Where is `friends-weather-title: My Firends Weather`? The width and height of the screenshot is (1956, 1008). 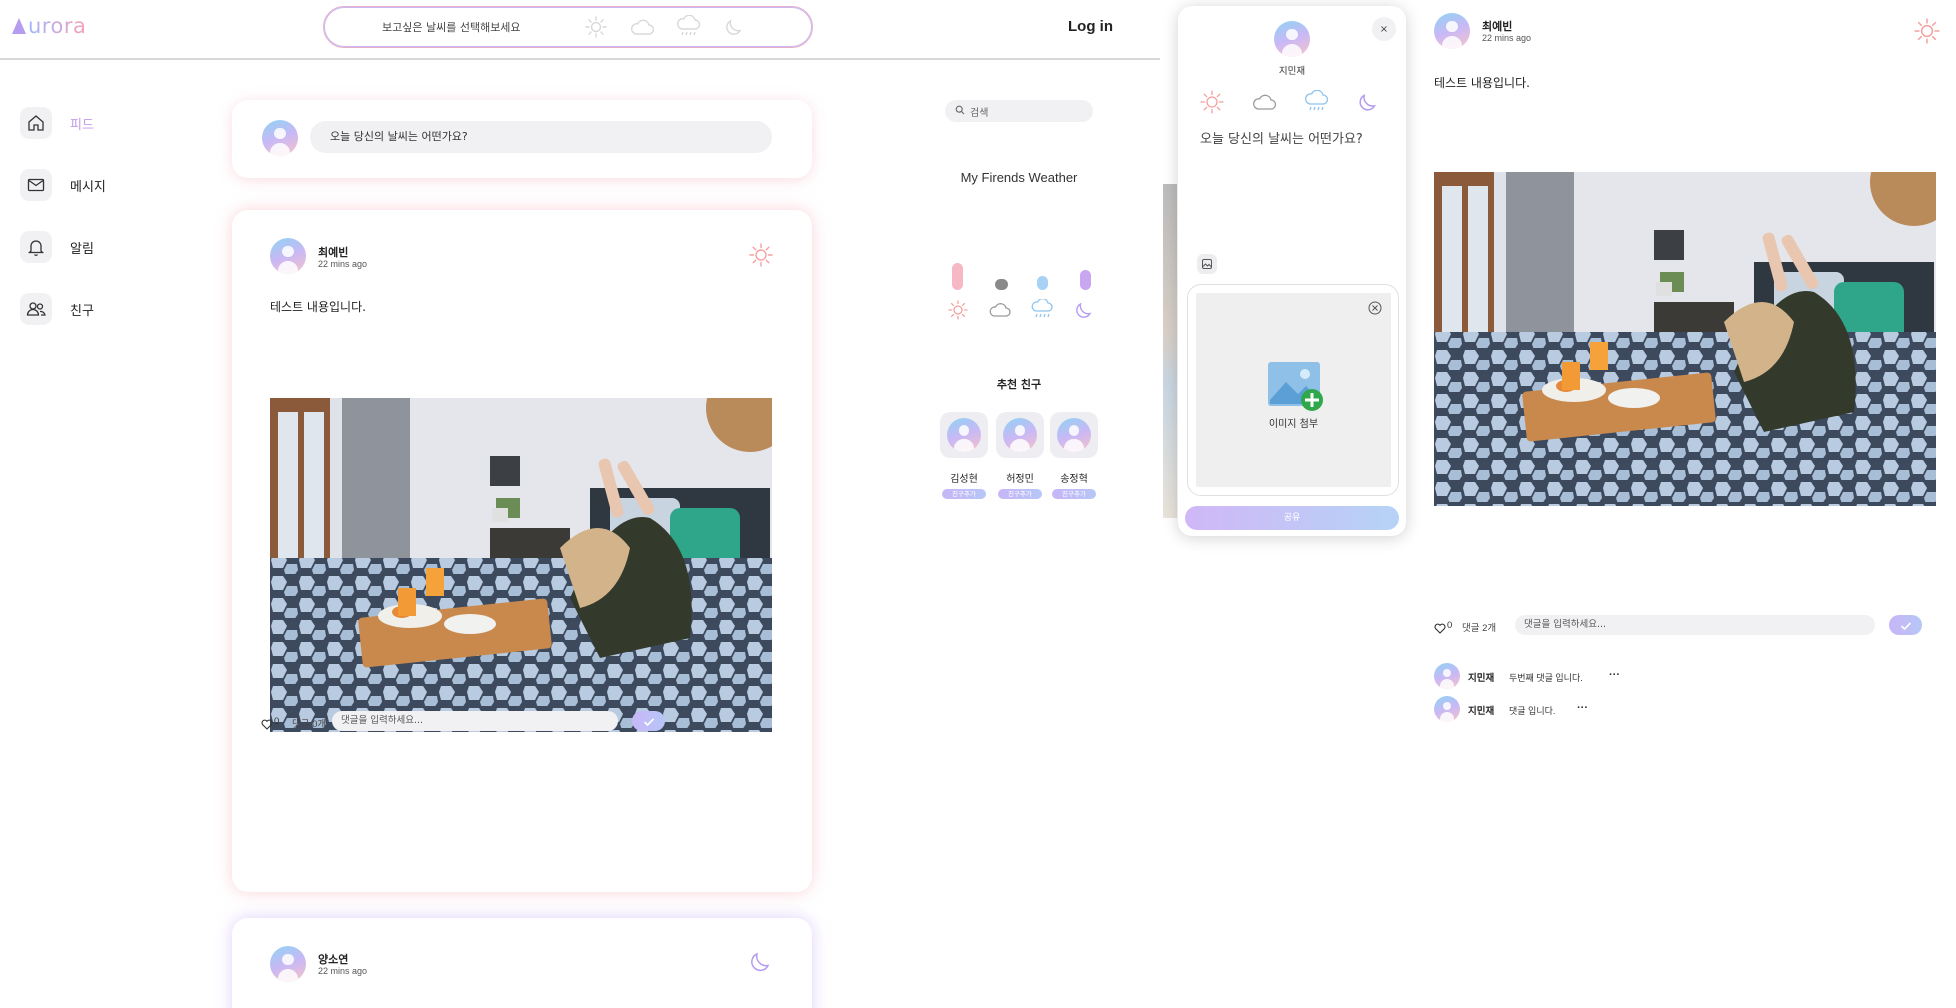
friends-weather-title: My Firends Weather is located at coordinates (1019, 177).